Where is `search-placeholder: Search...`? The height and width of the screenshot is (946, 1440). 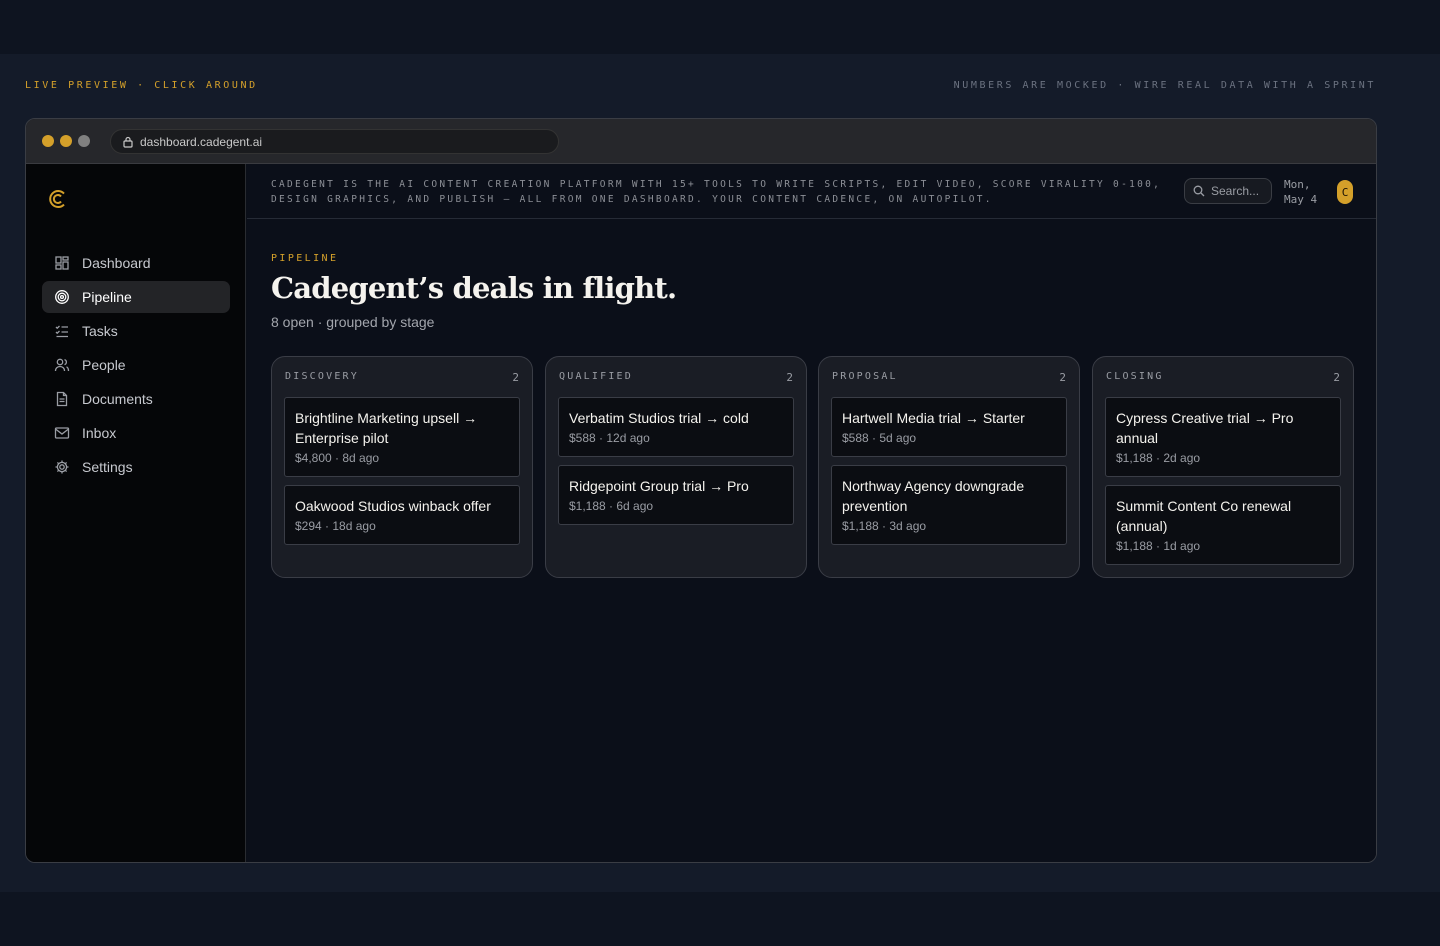 search-placeholder: Search... is located at coordinates (1235, 191).